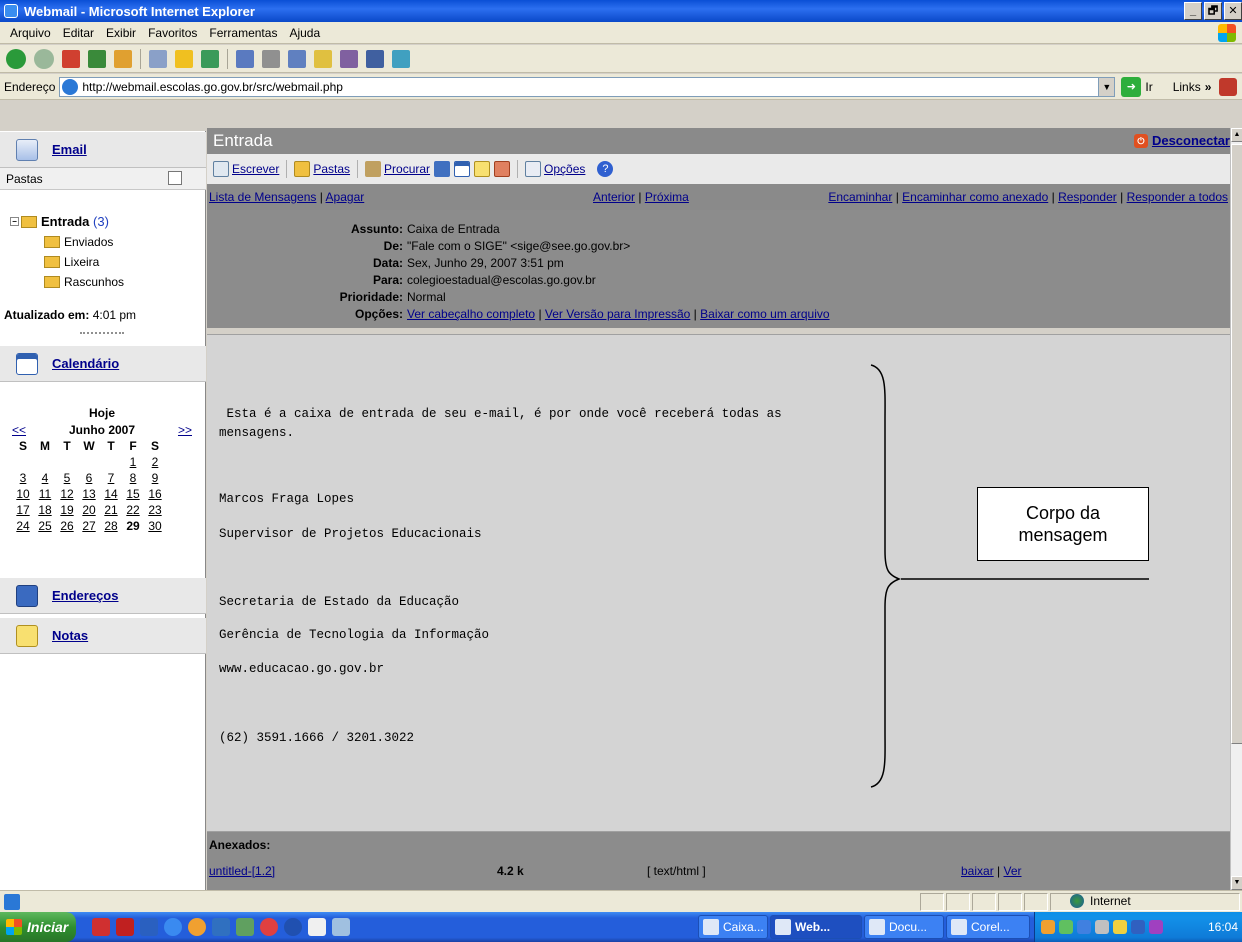  I want to click on history-icon, so click(210, 58).